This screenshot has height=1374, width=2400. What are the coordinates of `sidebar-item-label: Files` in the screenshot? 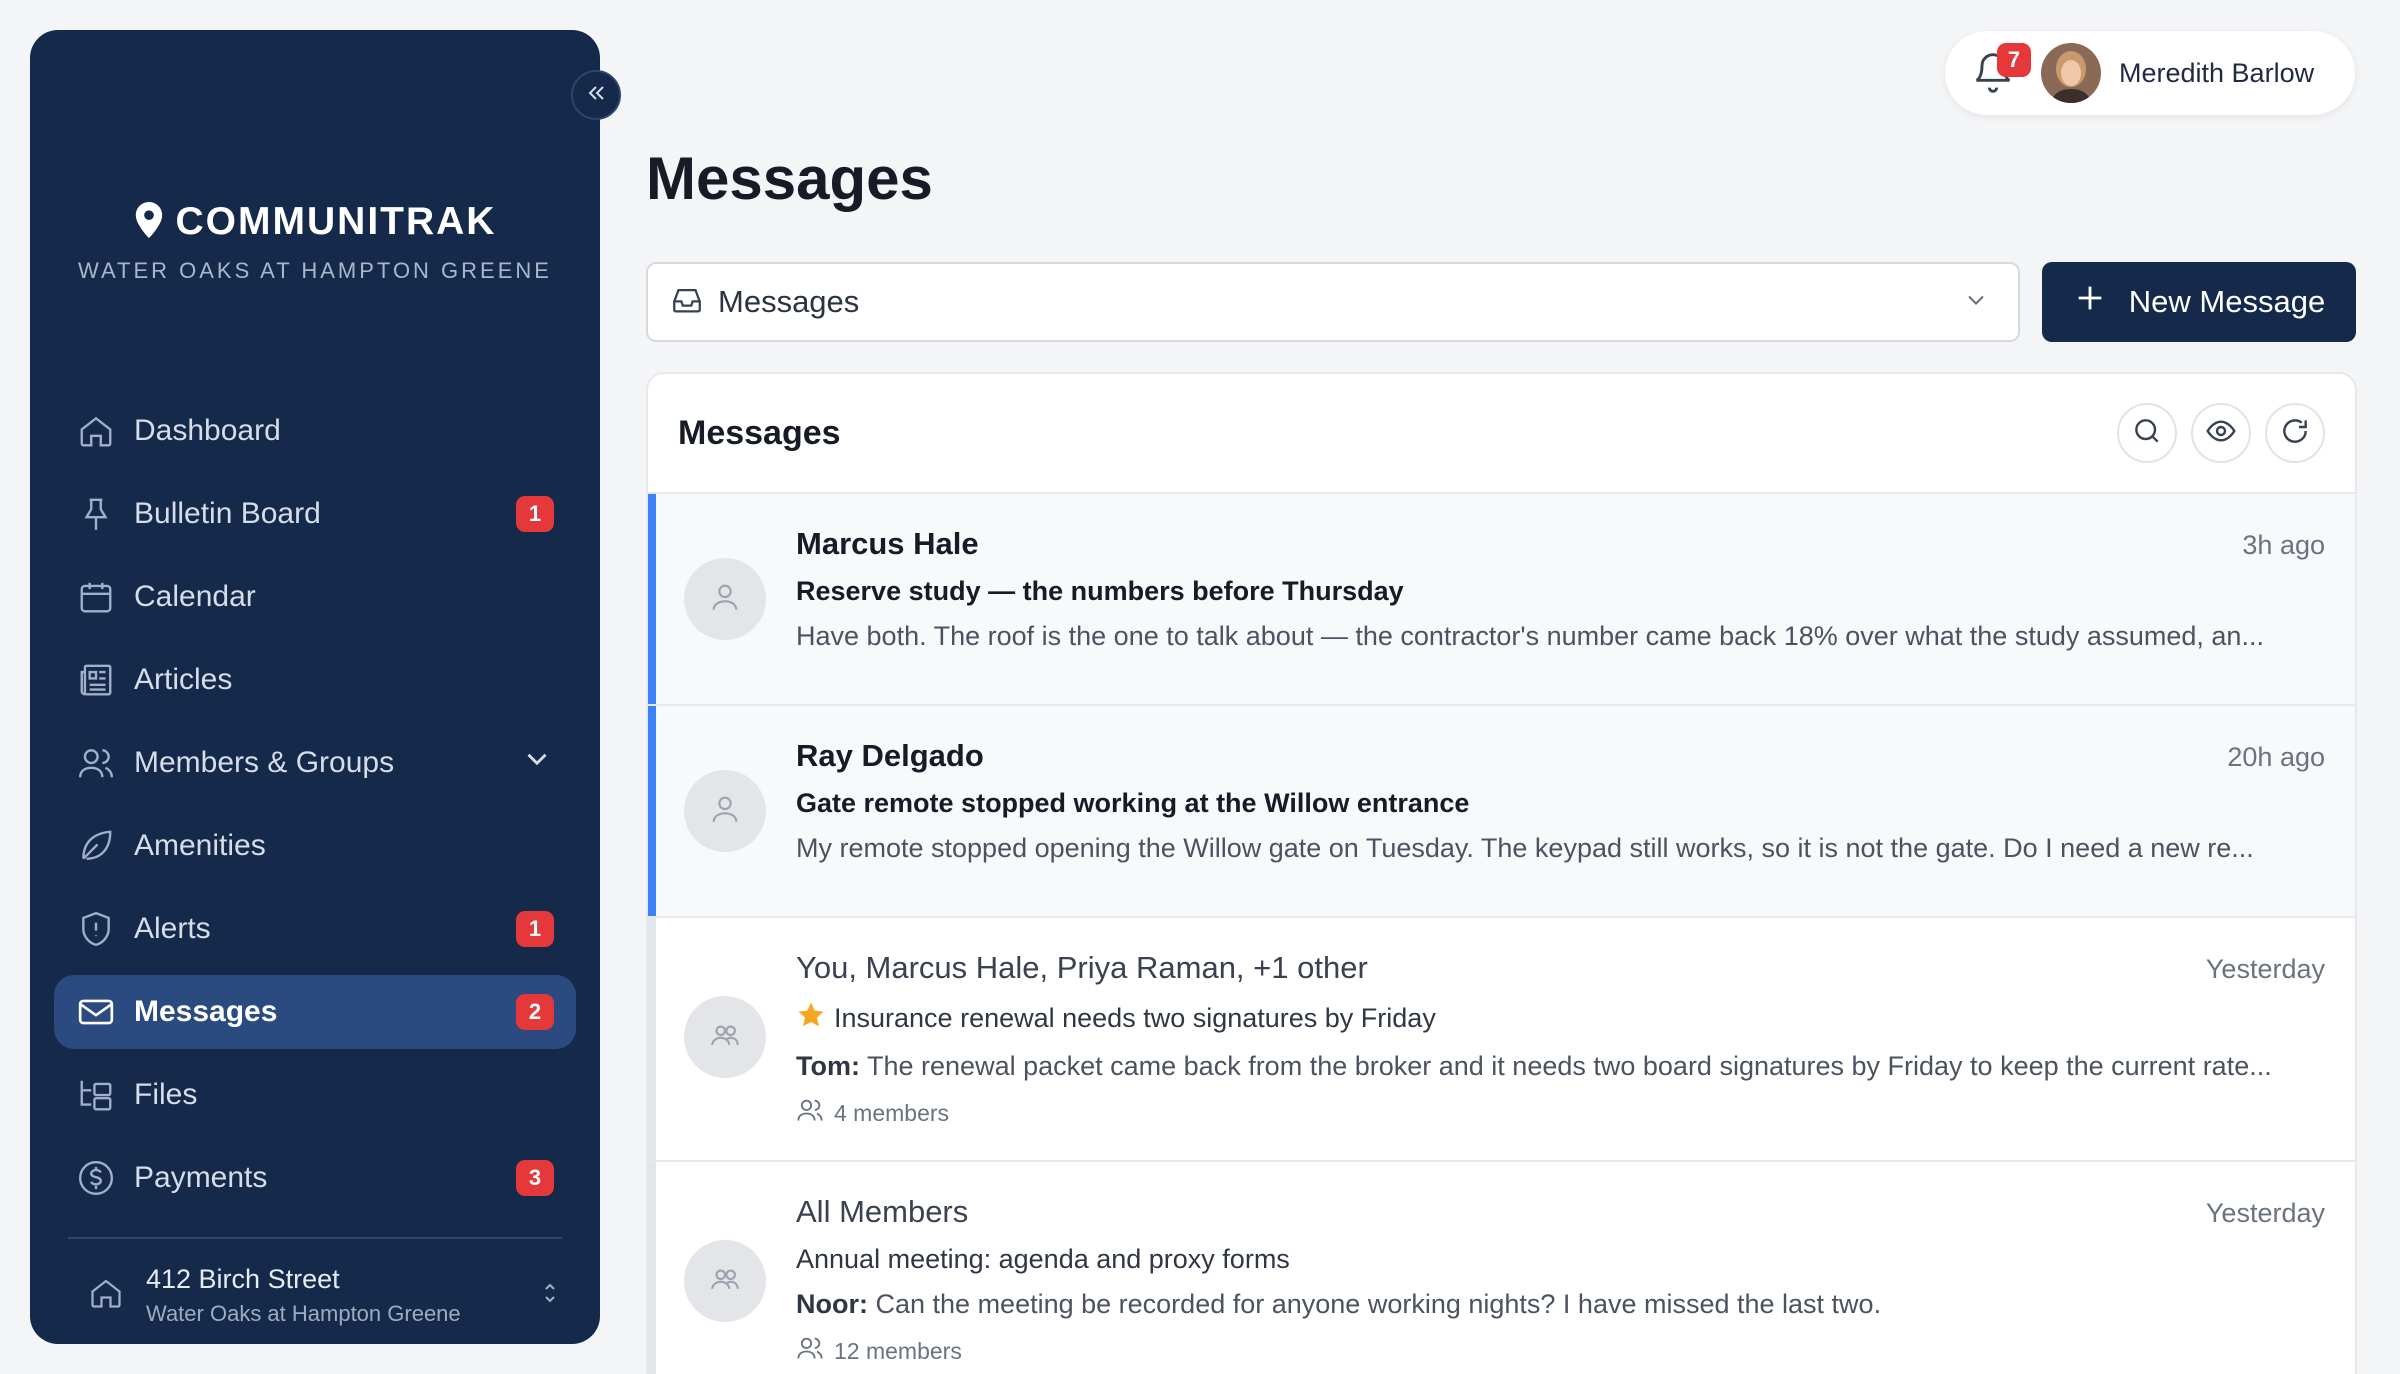 It's located at (166, 1094).